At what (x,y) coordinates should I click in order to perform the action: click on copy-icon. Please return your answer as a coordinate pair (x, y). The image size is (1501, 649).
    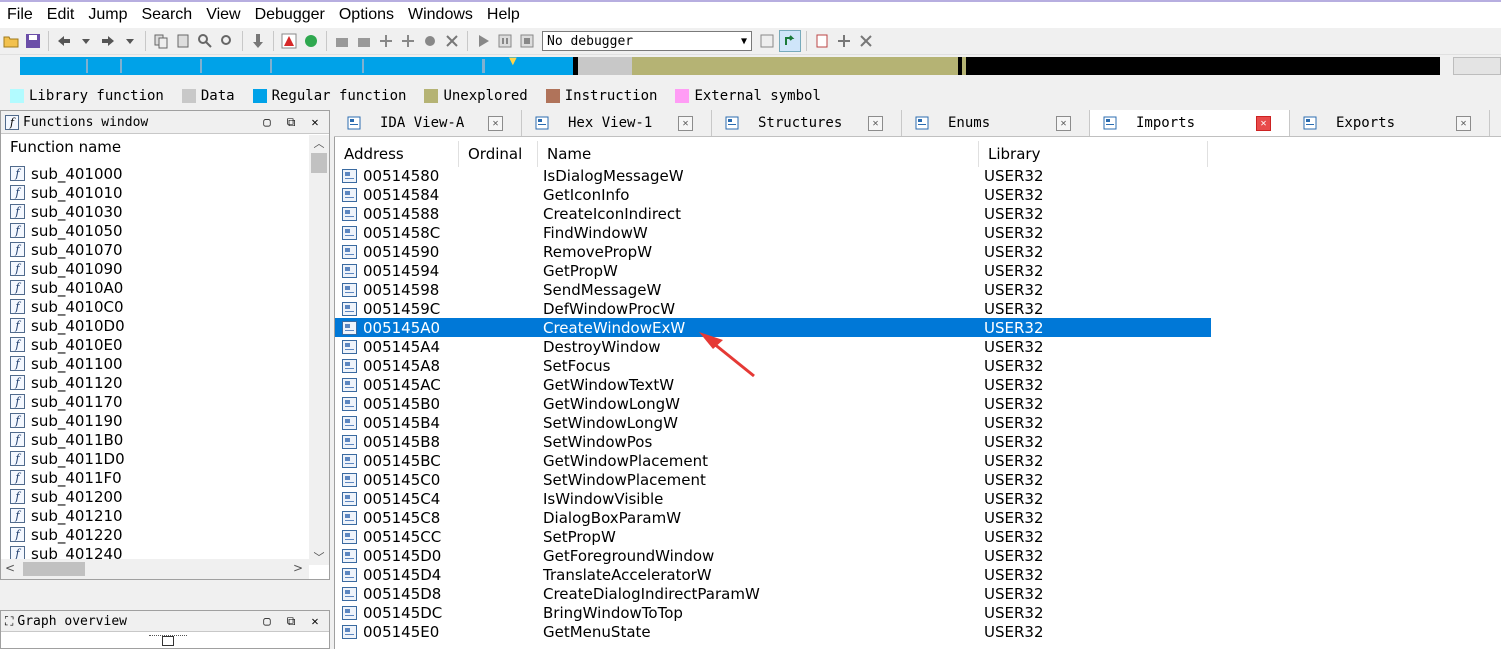
    Looking at the image, I should click on (161, 41).